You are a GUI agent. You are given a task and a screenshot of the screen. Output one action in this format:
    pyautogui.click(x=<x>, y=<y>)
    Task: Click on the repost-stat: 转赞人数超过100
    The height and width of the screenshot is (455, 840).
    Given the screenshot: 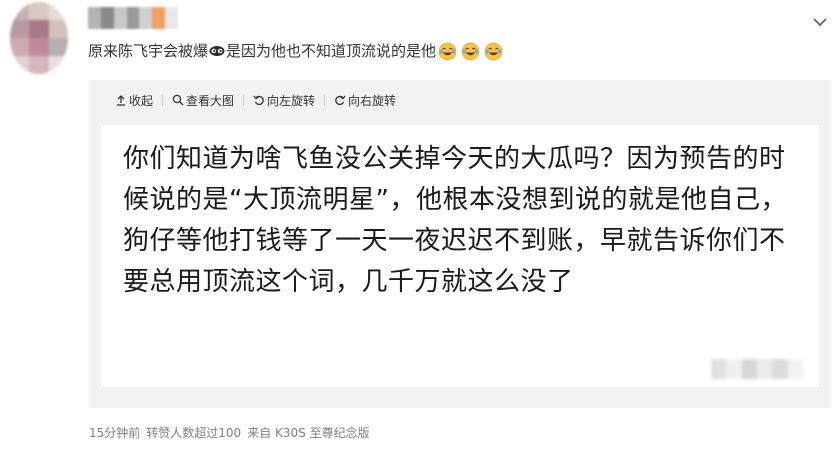 What is the action you would take?
    pyautogui.click(x=194, y=433)
    